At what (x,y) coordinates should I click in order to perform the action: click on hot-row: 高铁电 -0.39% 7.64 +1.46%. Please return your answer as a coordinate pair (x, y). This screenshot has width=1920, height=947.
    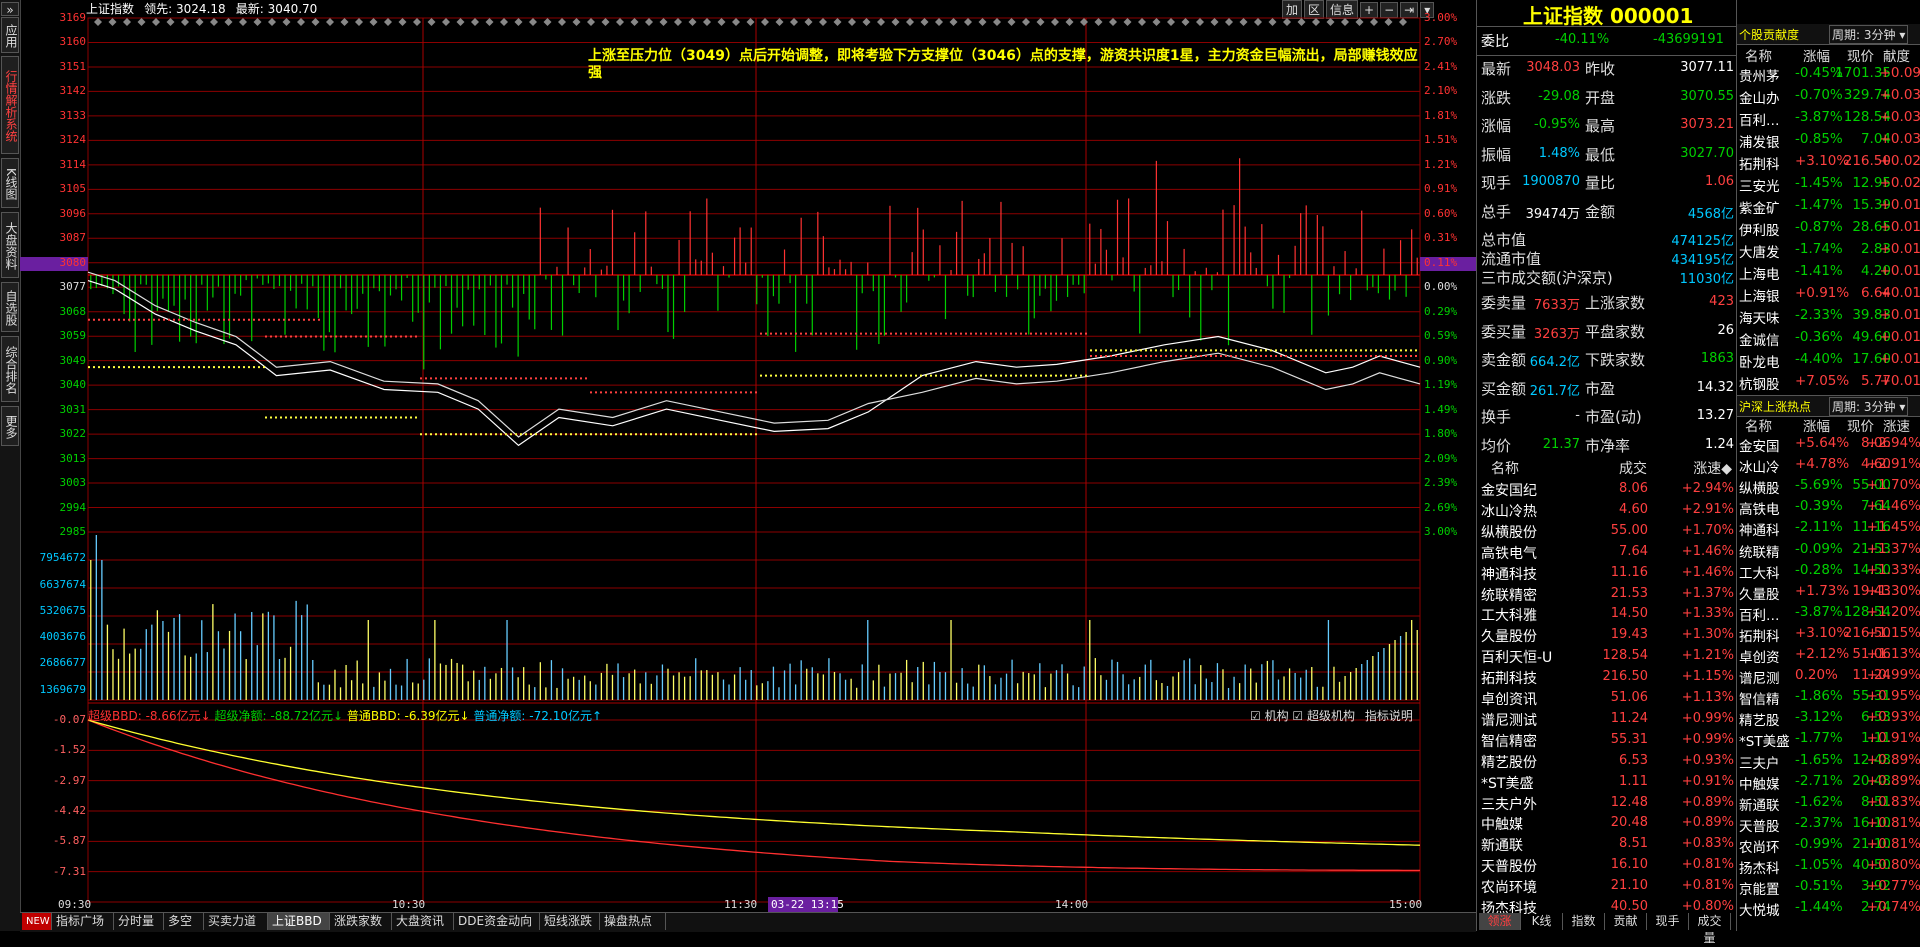
    Looking at the image, I should click on (1828, 508).